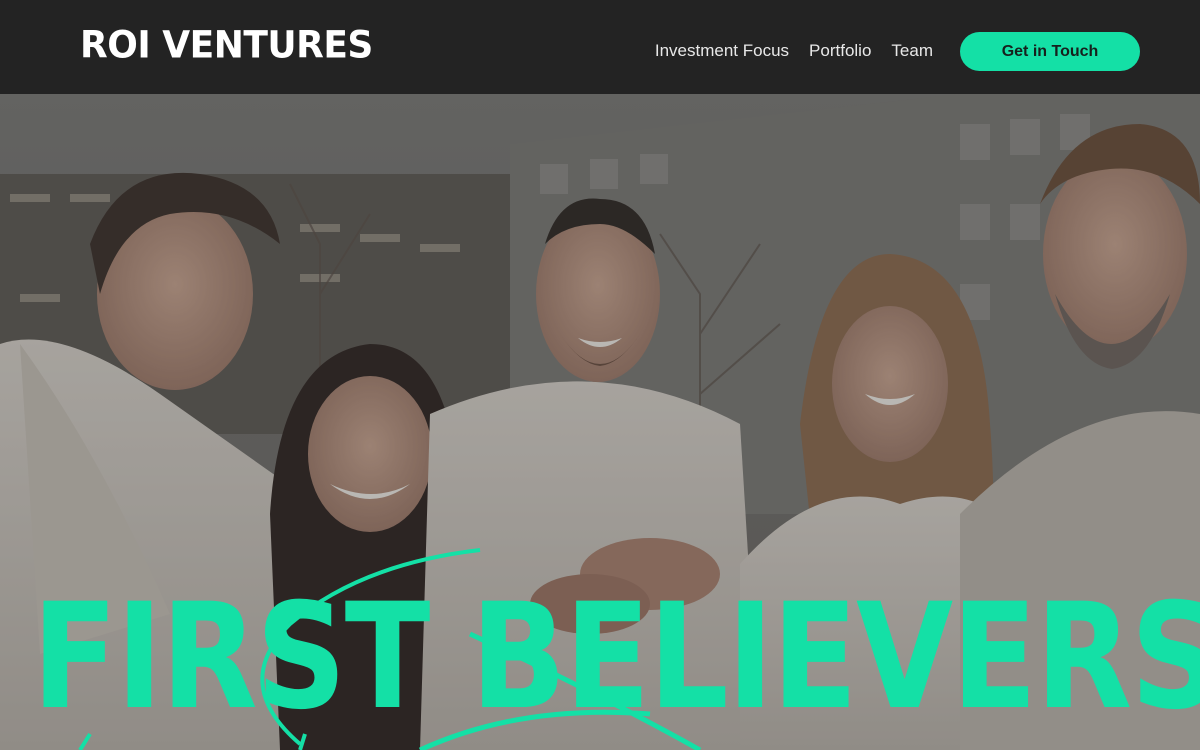 The width and height of the screenshot is (1200, 750). What do you see at coordinates (722, 51) in the screenshot?
I see `nav-investment-focus: Investment Focus` at bounding box center [722, 51].